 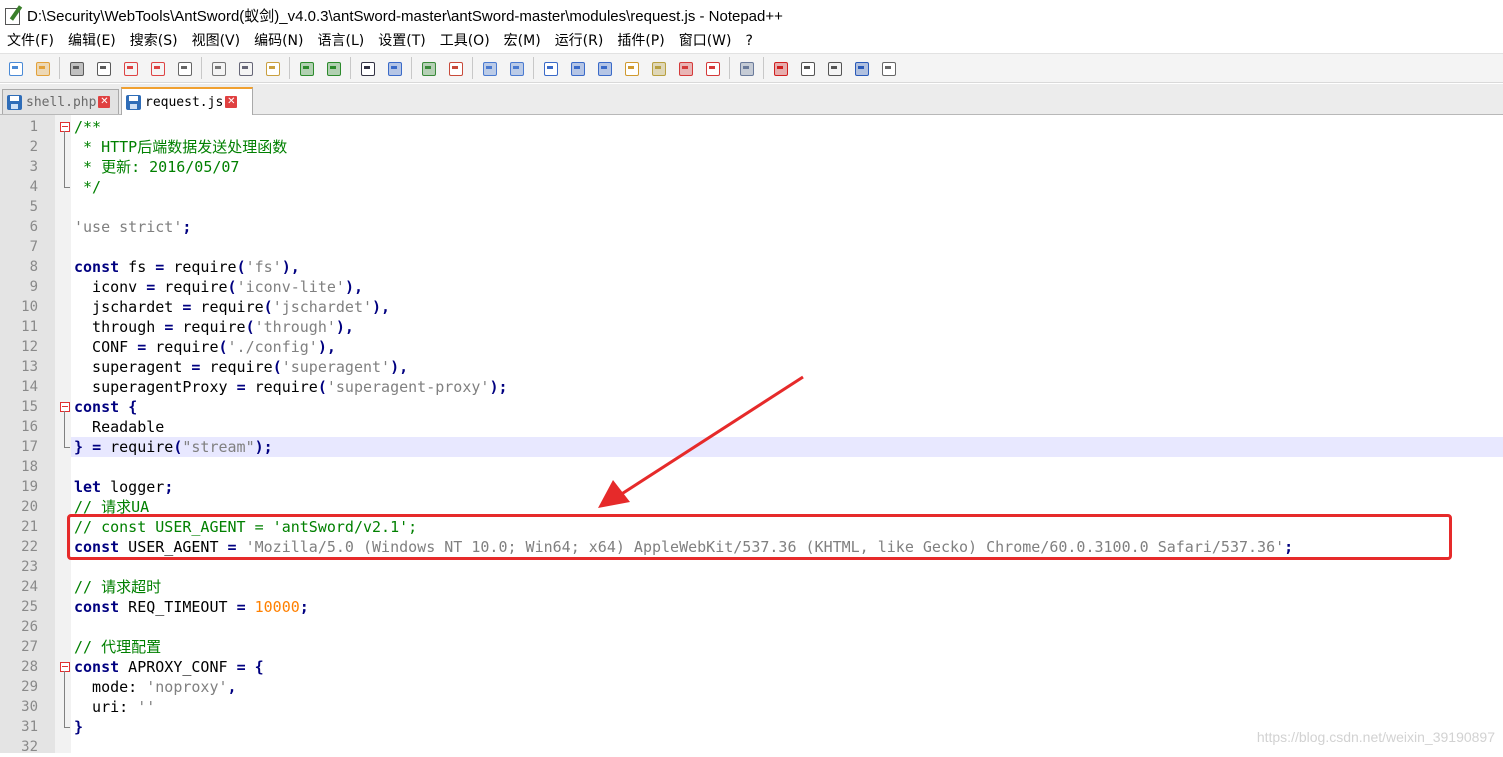 I want to click on eye-button, so click(x=746, y=68).